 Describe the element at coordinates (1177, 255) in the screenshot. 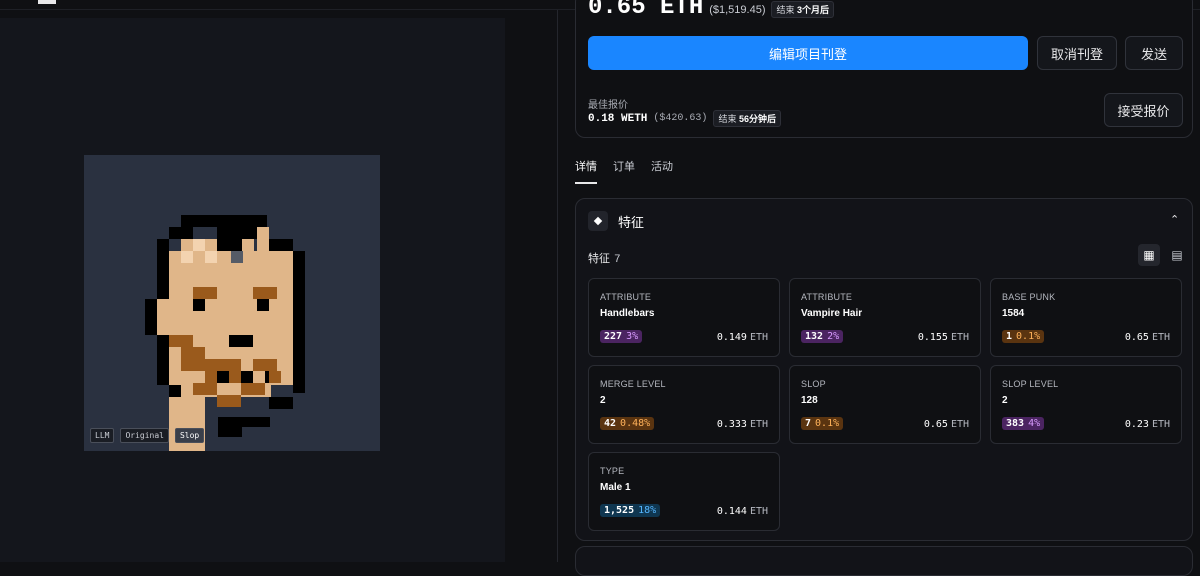

I see `list-icon: ▤` at that location.